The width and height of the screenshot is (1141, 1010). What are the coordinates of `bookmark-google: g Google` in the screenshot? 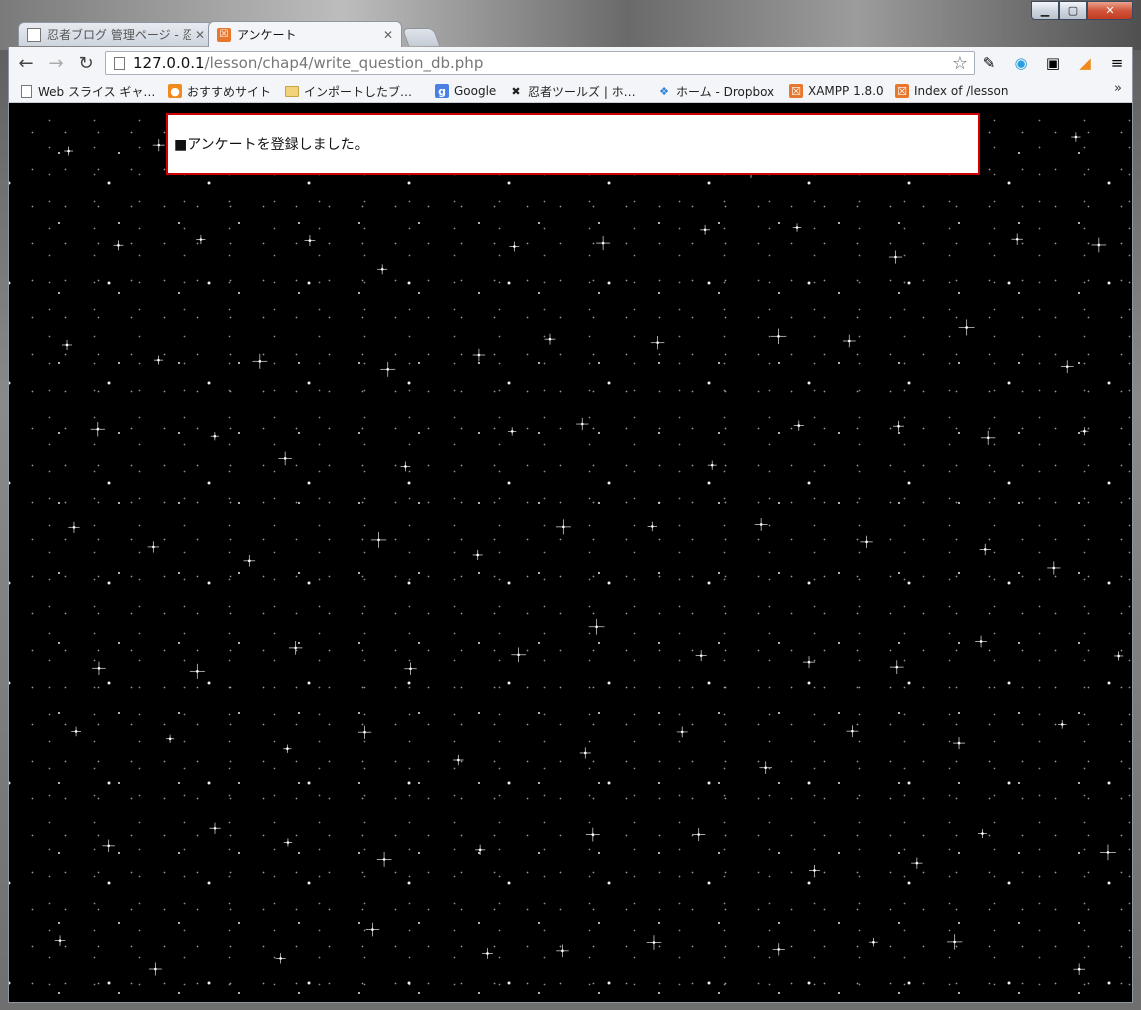 It's located at (465, 91).